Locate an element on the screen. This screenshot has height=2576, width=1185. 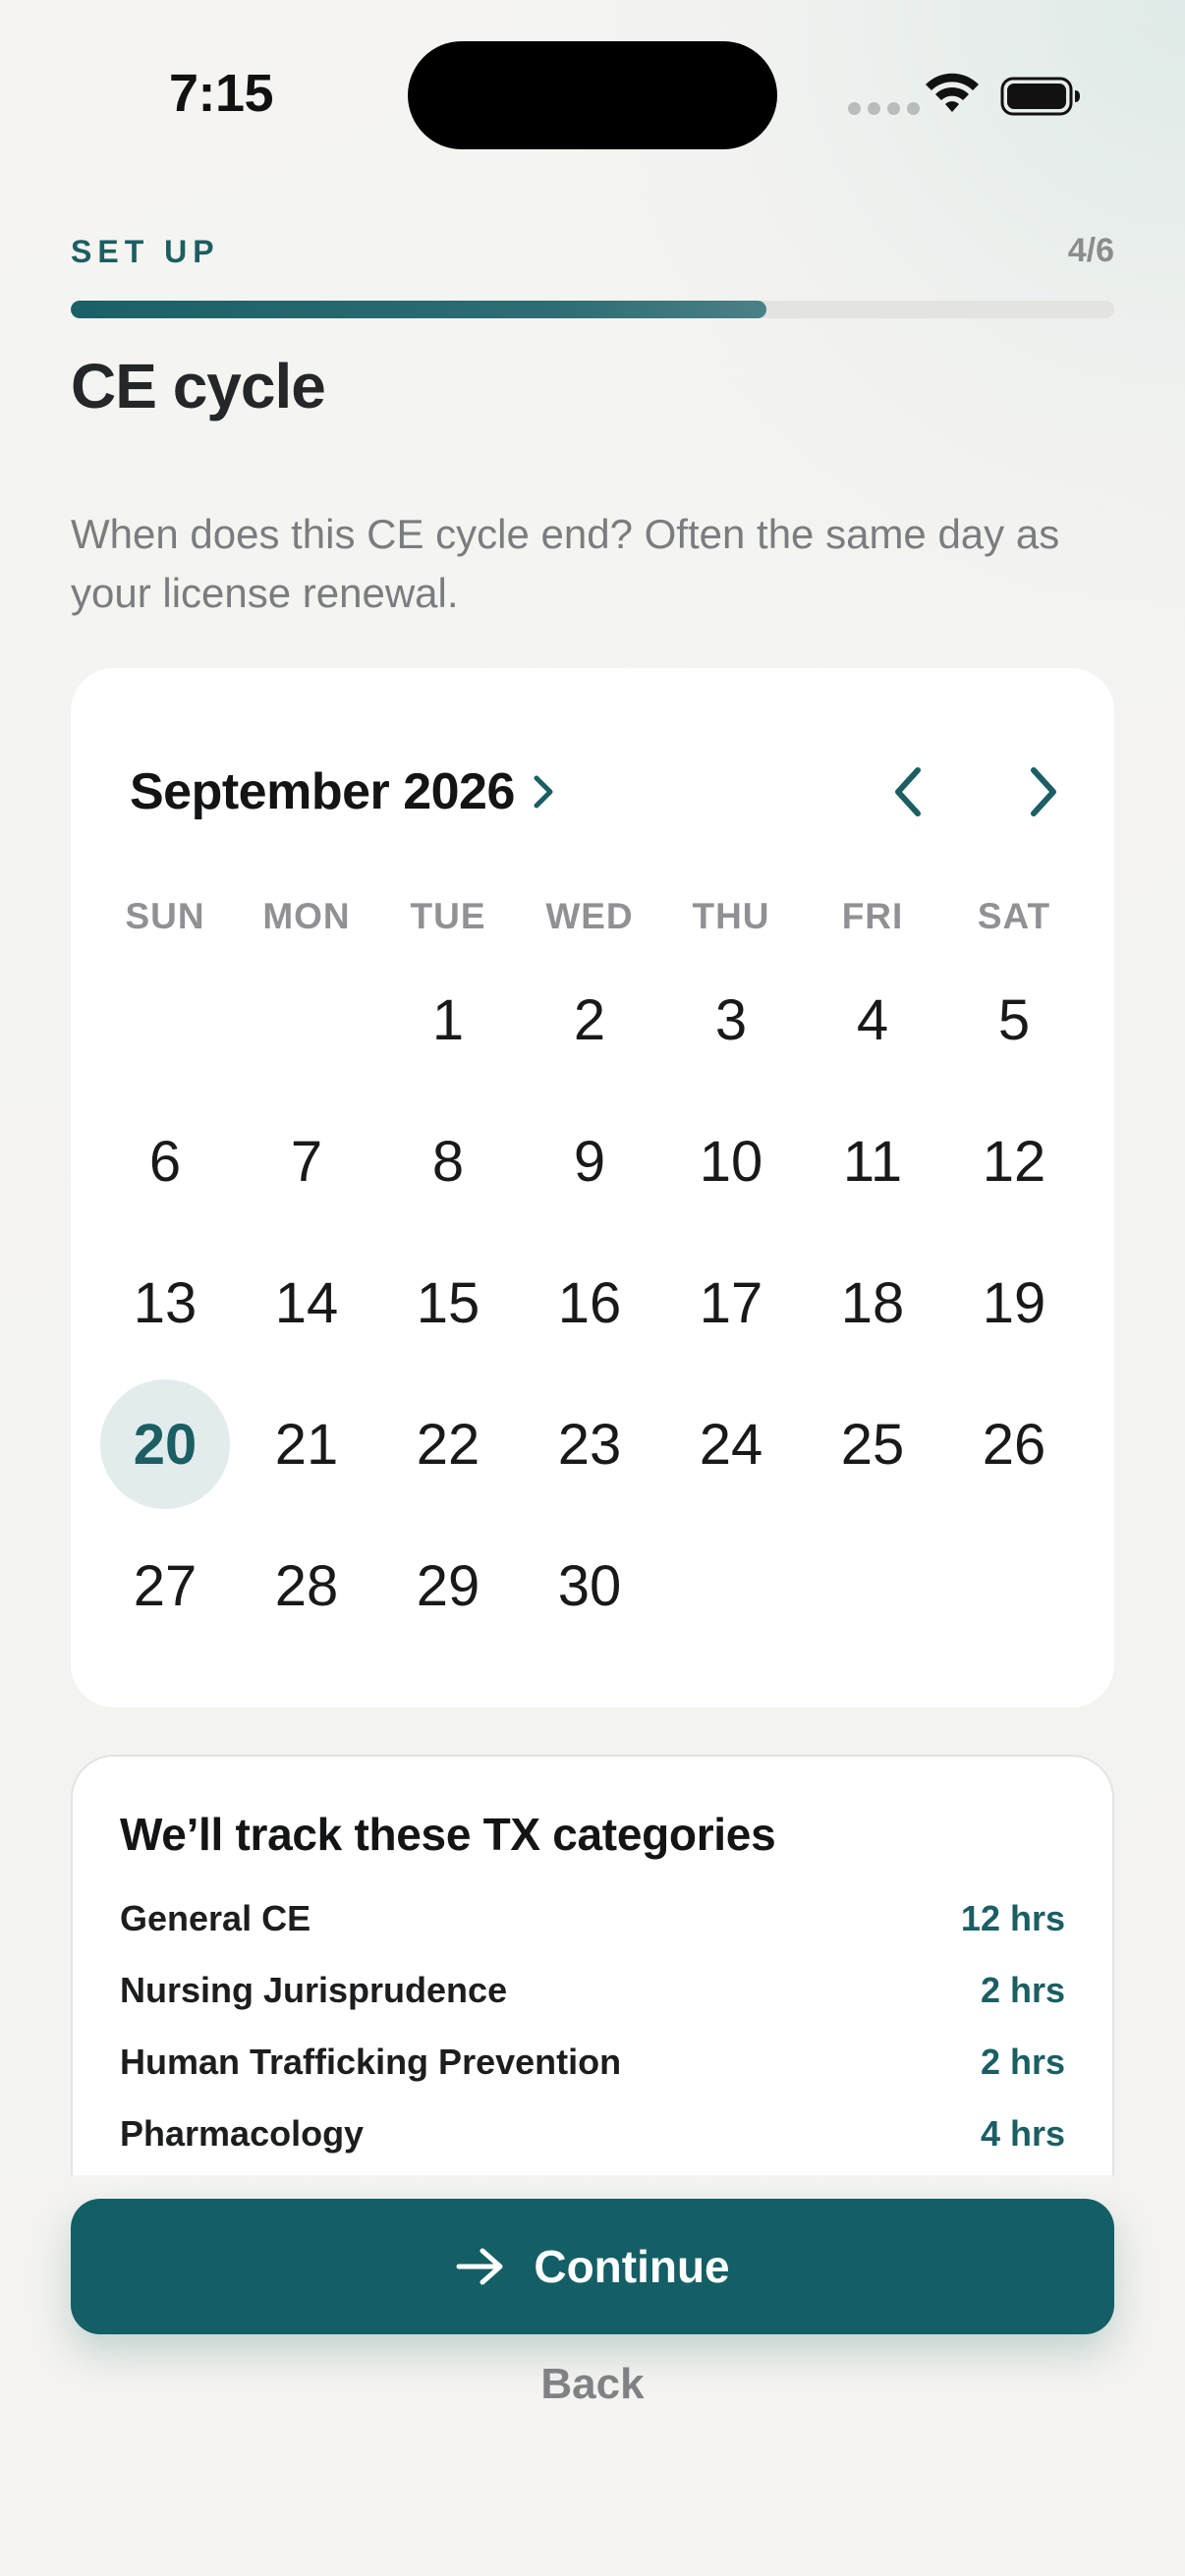
status-bar: 7:15 is located at coordinates (592, 83).